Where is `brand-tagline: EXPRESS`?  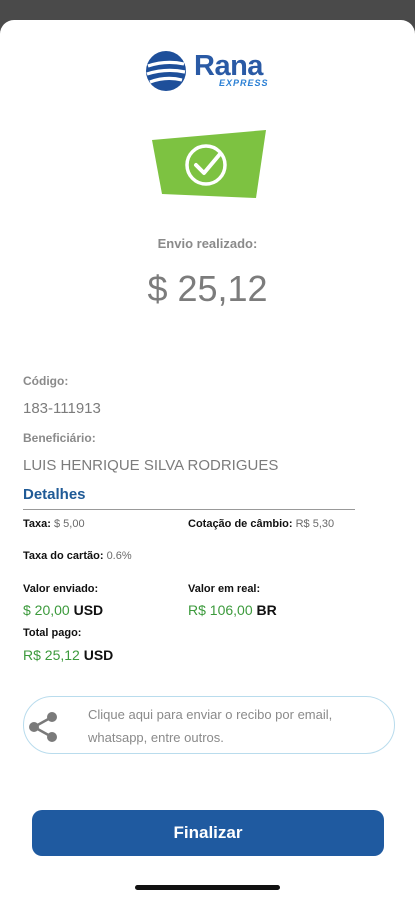 brand-tagline: EXPRESS is located at coordinates (244, 83).